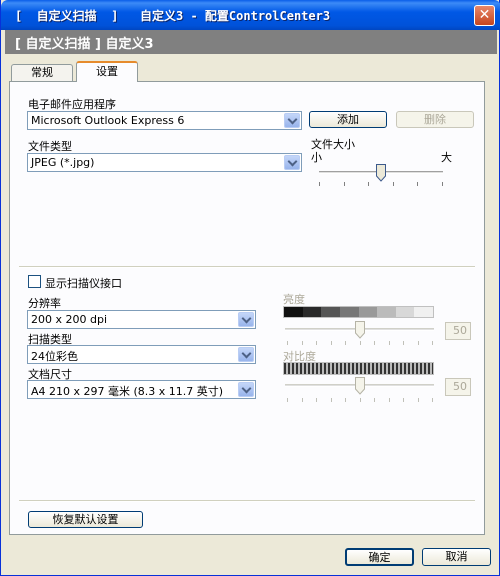 This screenshot has height=576, width=500. I want to click on contrast-value: 50, so click(460, 386).